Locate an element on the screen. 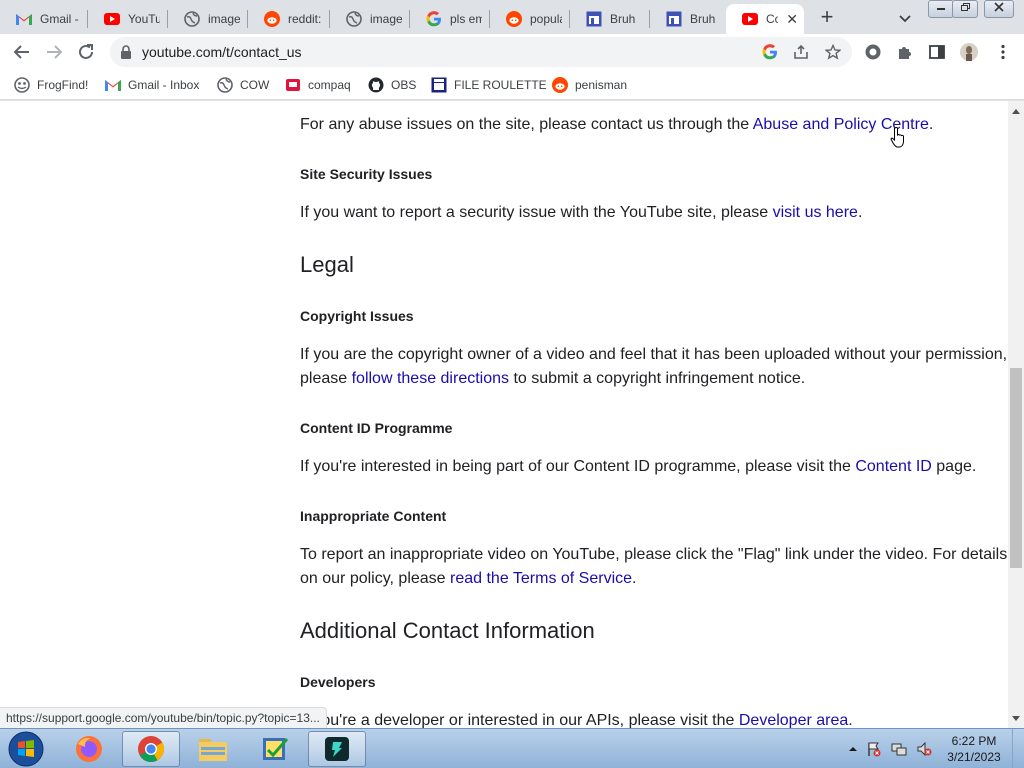 The width and height of the screenshot is (1024, 768). star-icon is located at coordinates (833, 52).